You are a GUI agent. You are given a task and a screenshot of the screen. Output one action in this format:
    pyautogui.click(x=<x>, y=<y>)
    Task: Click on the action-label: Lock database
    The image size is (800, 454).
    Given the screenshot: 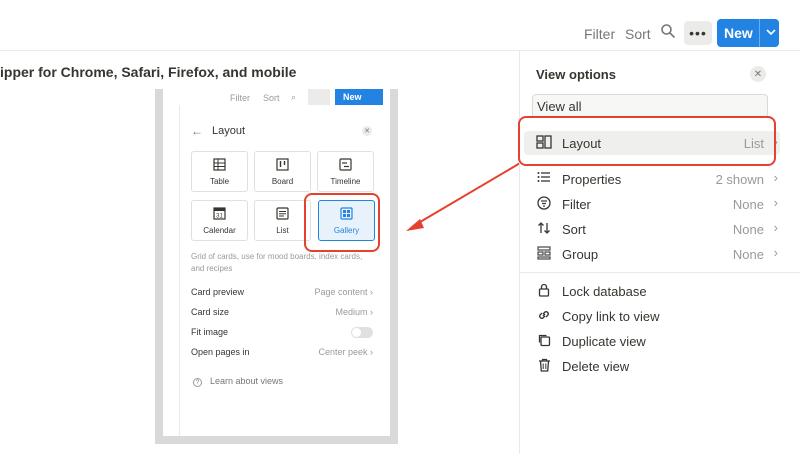 What is the action you would take?
    pyautogui.click(x=604, y=291)
    